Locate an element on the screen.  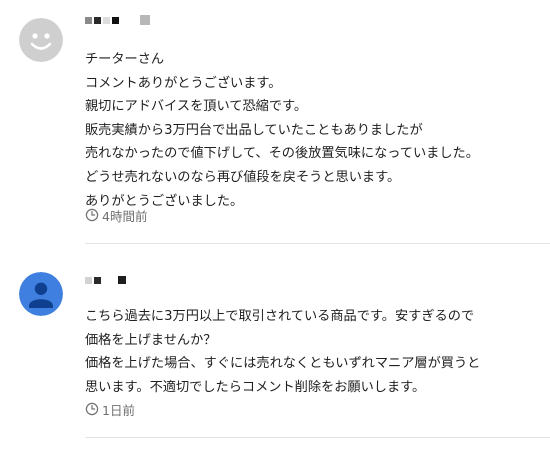
smiley-face-avatar-icon is located at coordinates (41, 40).